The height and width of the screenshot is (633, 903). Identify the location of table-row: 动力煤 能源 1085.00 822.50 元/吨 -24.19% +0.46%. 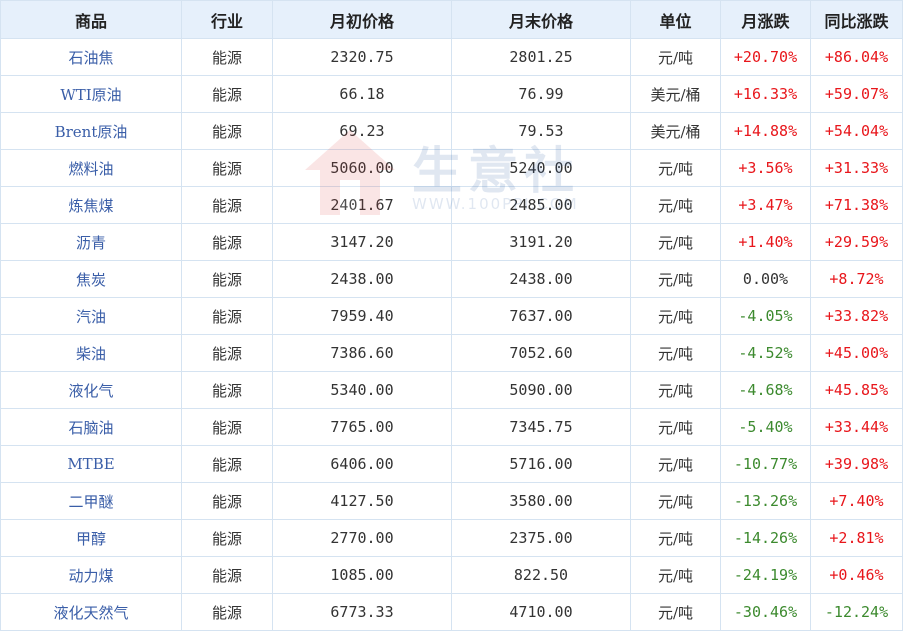
(451, 575).